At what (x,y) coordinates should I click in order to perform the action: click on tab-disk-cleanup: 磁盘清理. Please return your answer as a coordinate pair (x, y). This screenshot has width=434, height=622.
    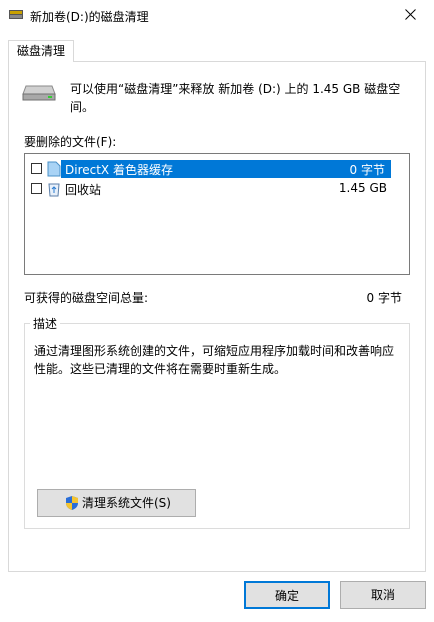
    Looking at the image, I should click on (41, 51).